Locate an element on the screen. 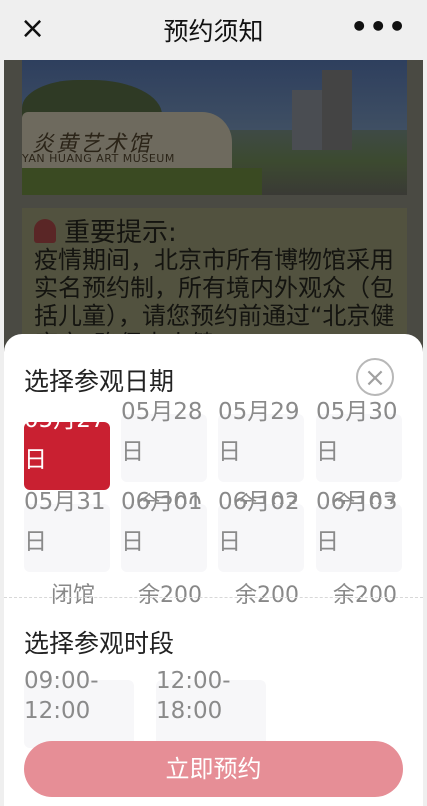  time-section-title: 选择参观时段 is located at coordinates (99, 643).